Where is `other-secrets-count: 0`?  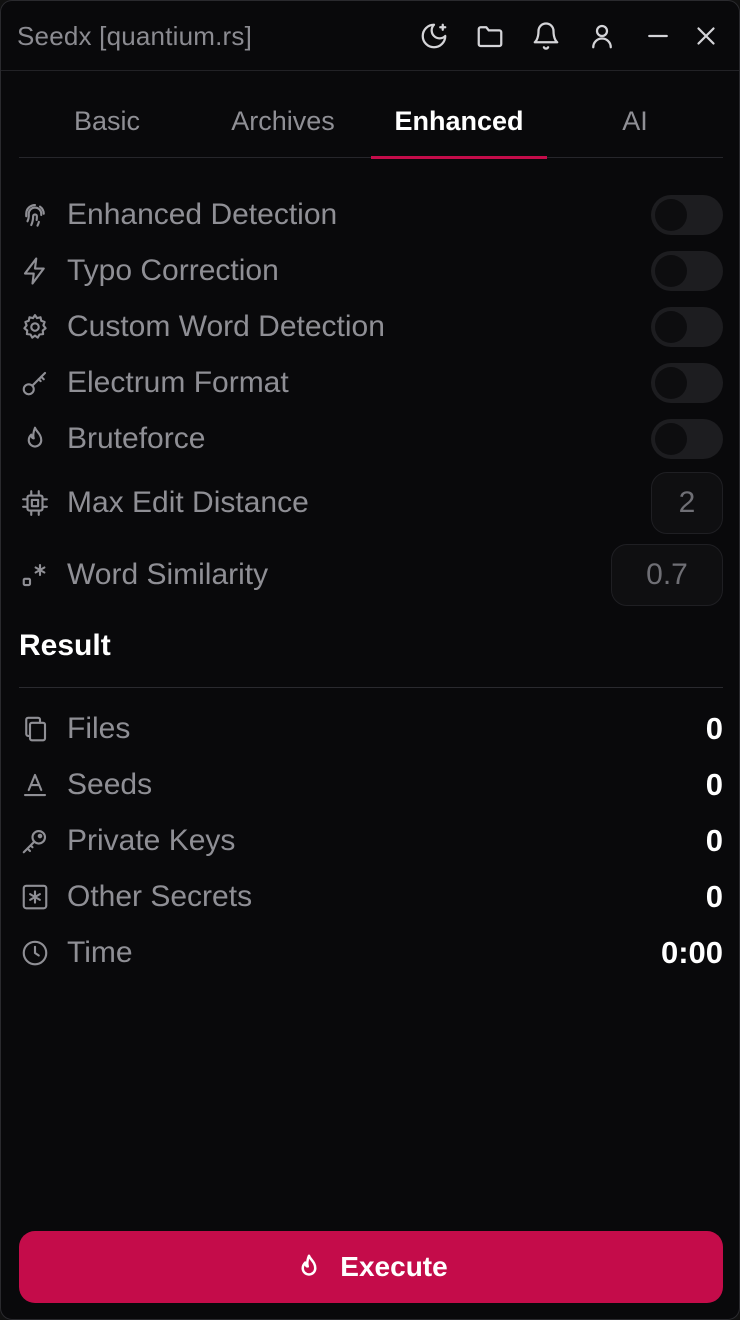
other-secrets-count: 0 is located at coordinates (714, 896).